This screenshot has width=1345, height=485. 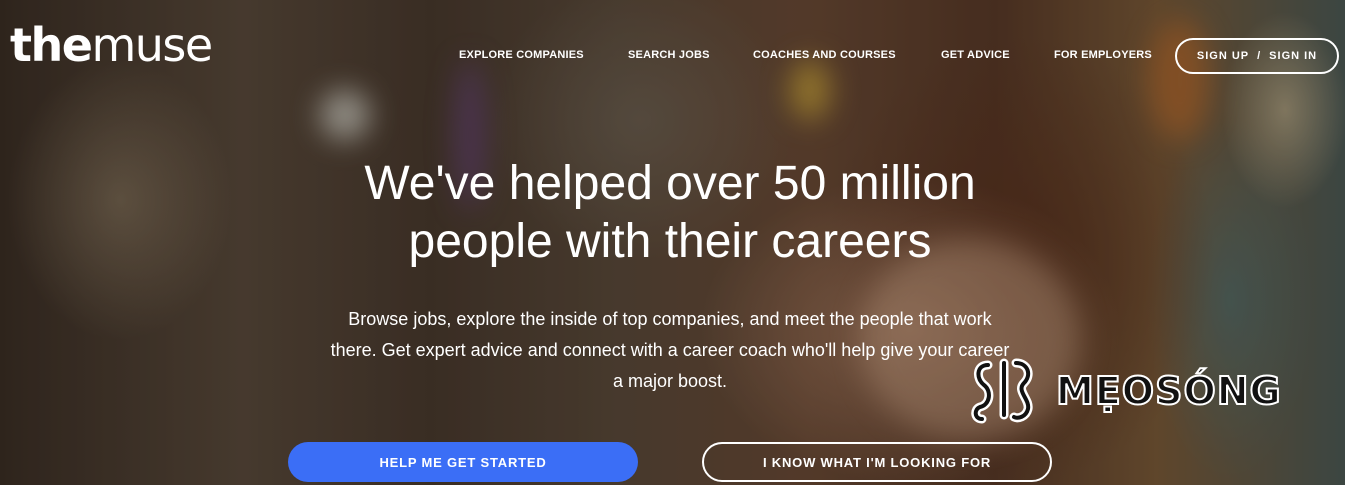 I want to click on i-know-what-im-looking-for-button: I KNOW WHAT I'M LOOKING FOR, so click(x=877, y=462).